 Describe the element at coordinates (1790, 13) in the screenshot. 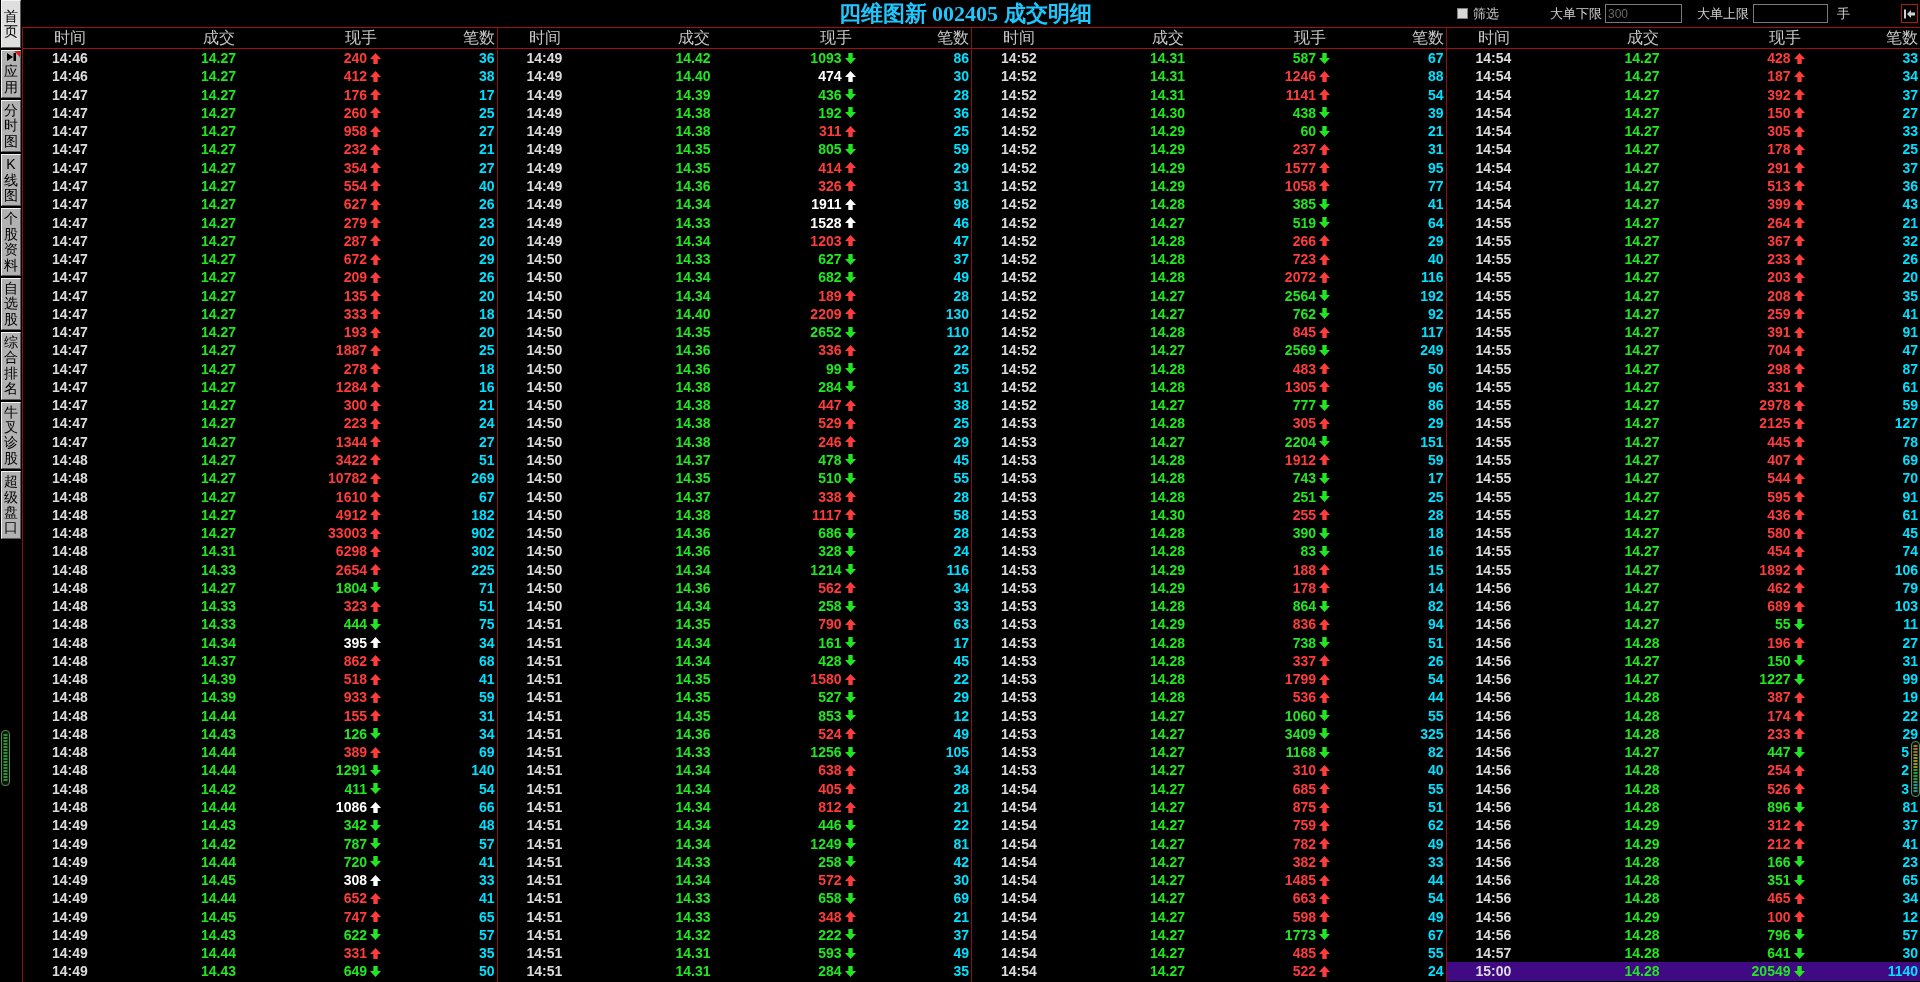

I see `max-lots-field` at that location.